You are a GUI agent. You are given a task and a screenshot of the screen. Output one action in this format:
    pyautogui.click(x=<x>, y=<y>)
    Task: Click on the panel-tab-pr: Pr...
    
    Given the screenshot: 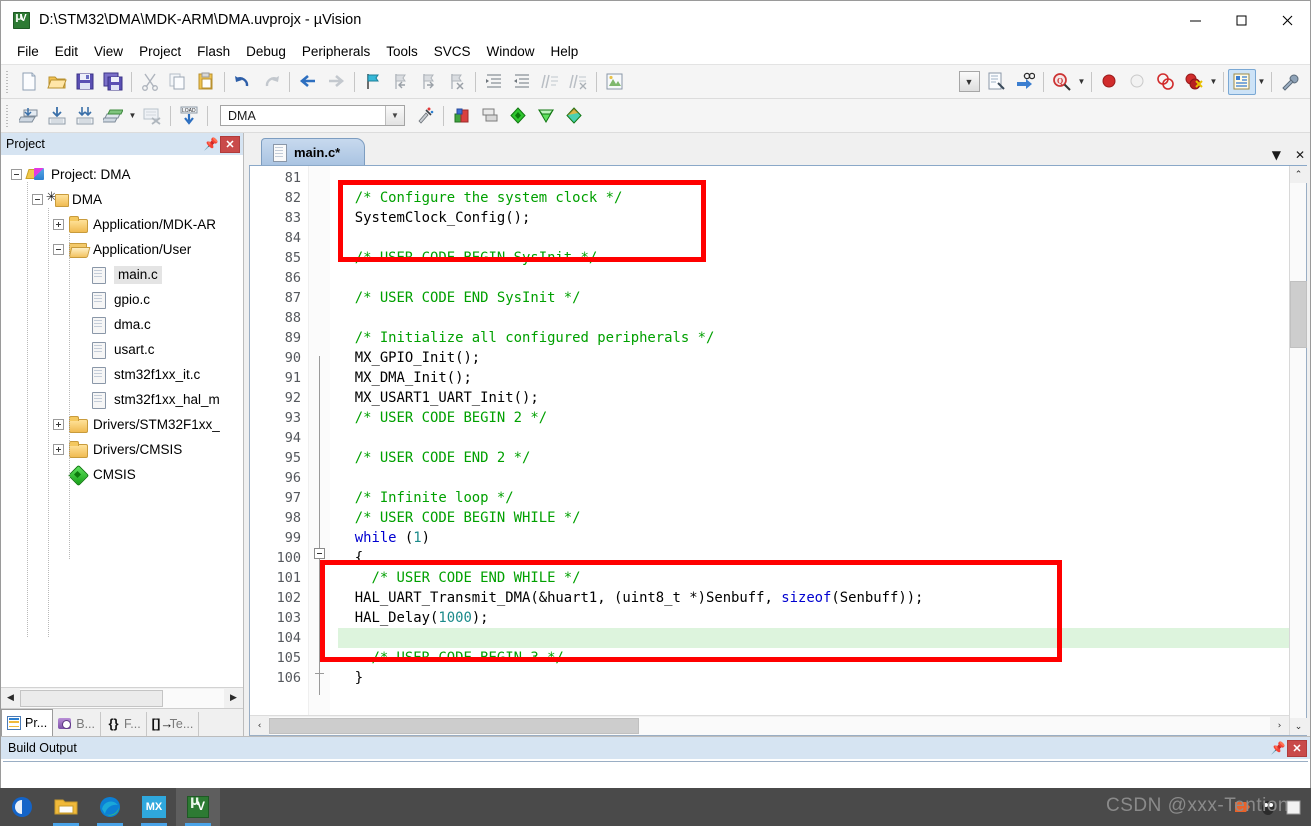 What is the action you would take?
    pyautogui.click(x=27, y=722)
    